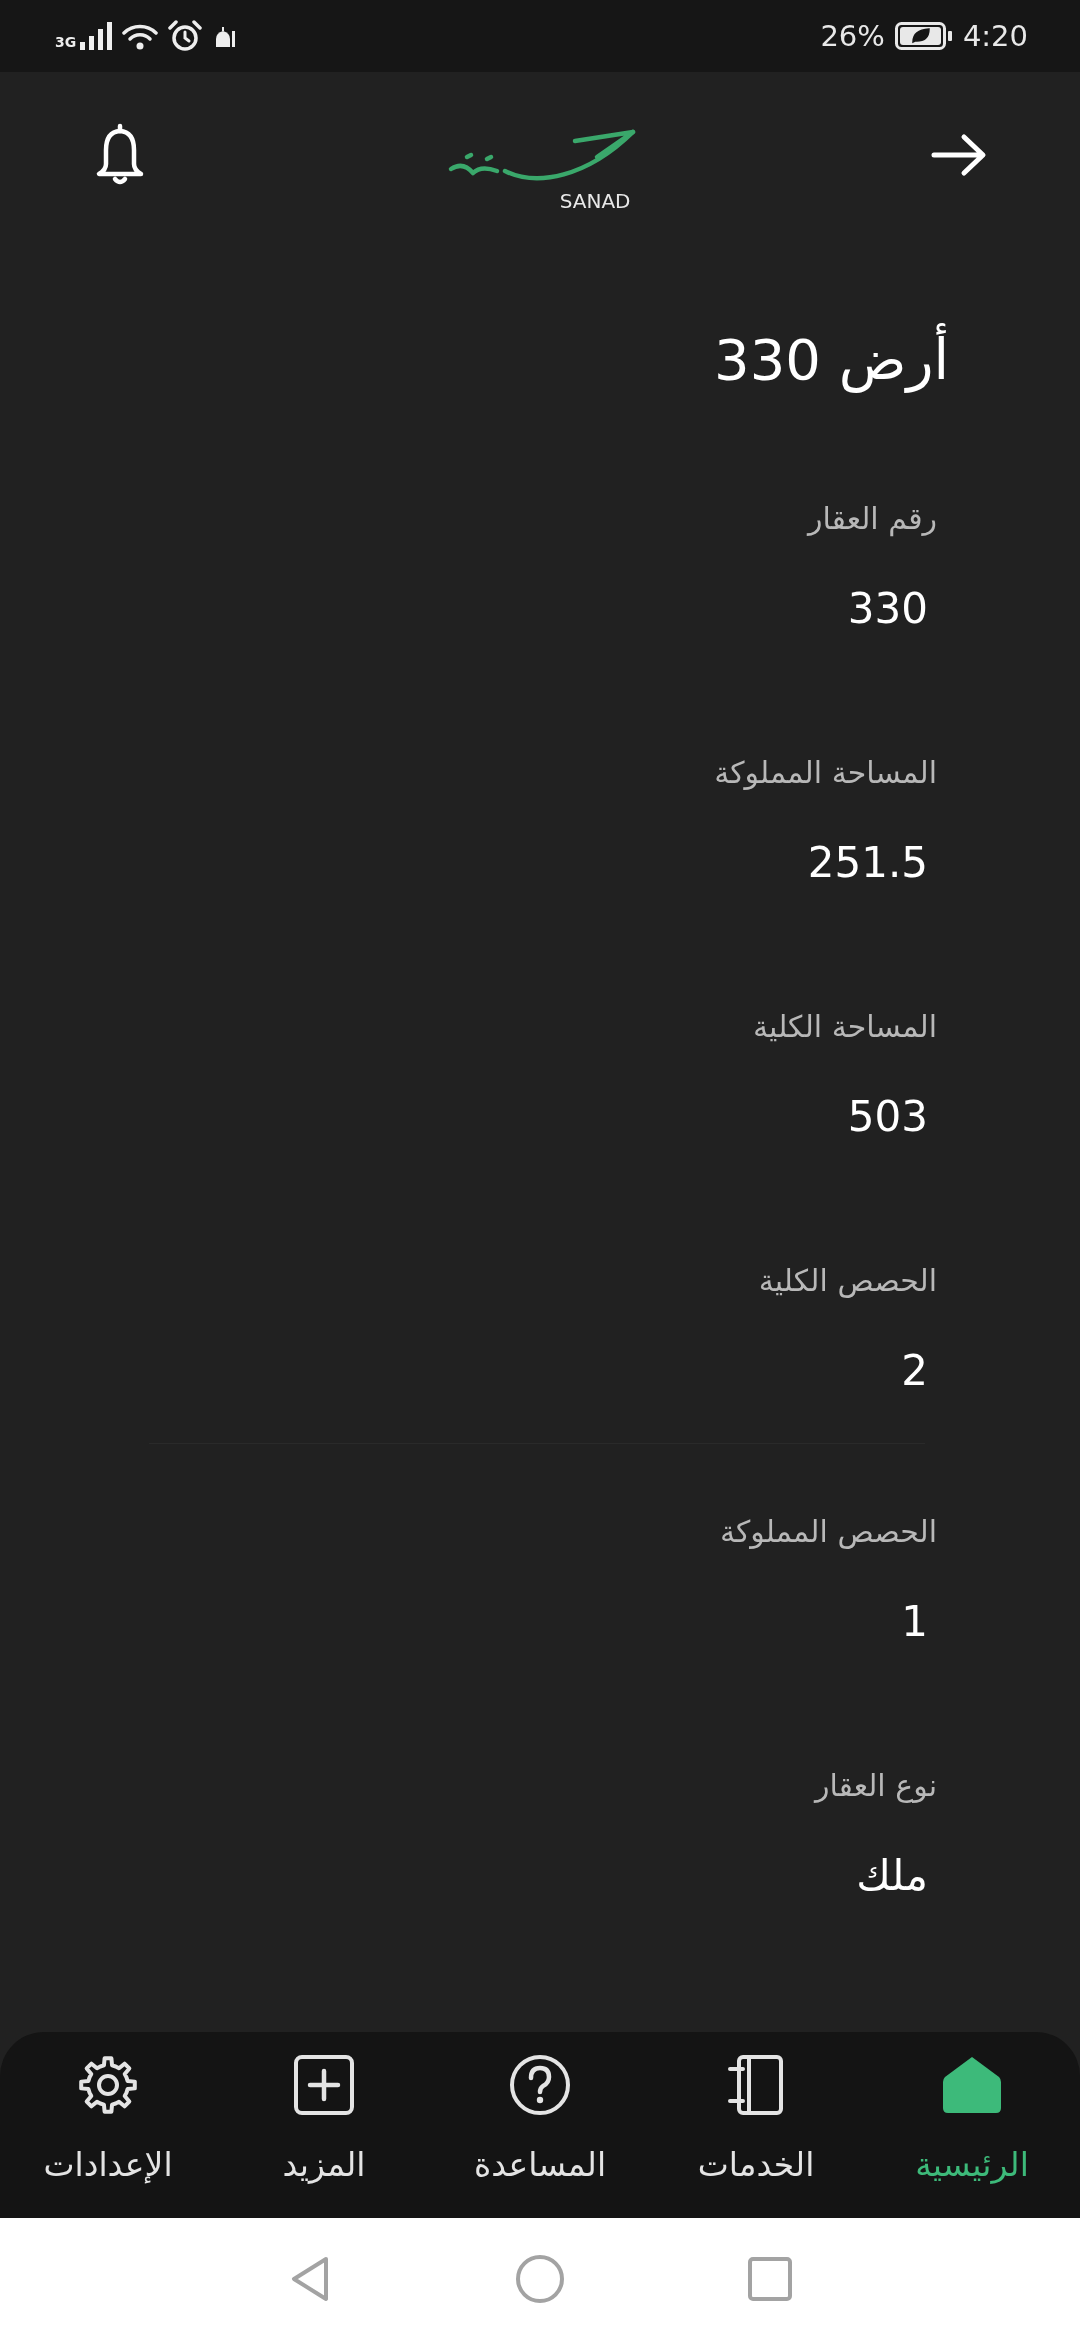  What do you see at coordinates (185, 36) in the screenshot?
I see `alarm-clock-icon` at bounding box center [185, 36].